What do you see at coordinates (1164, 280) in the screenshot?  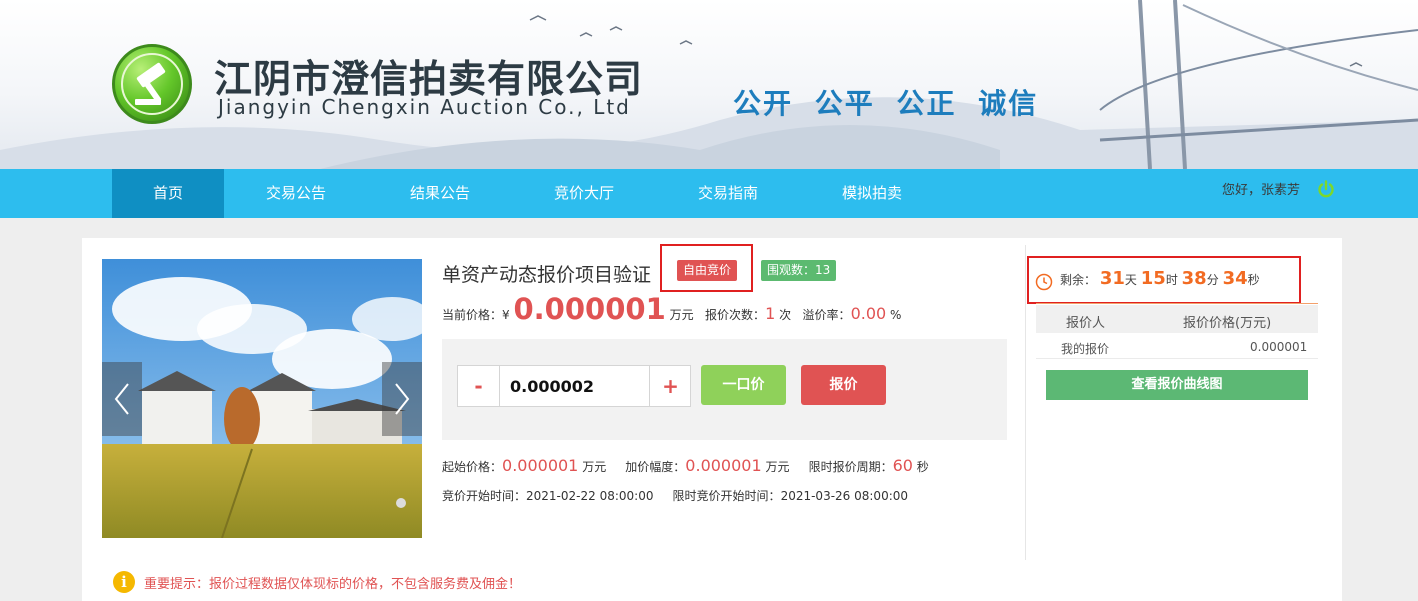 I see `highlight-box-countdown` at bounding box center [1164, 280].